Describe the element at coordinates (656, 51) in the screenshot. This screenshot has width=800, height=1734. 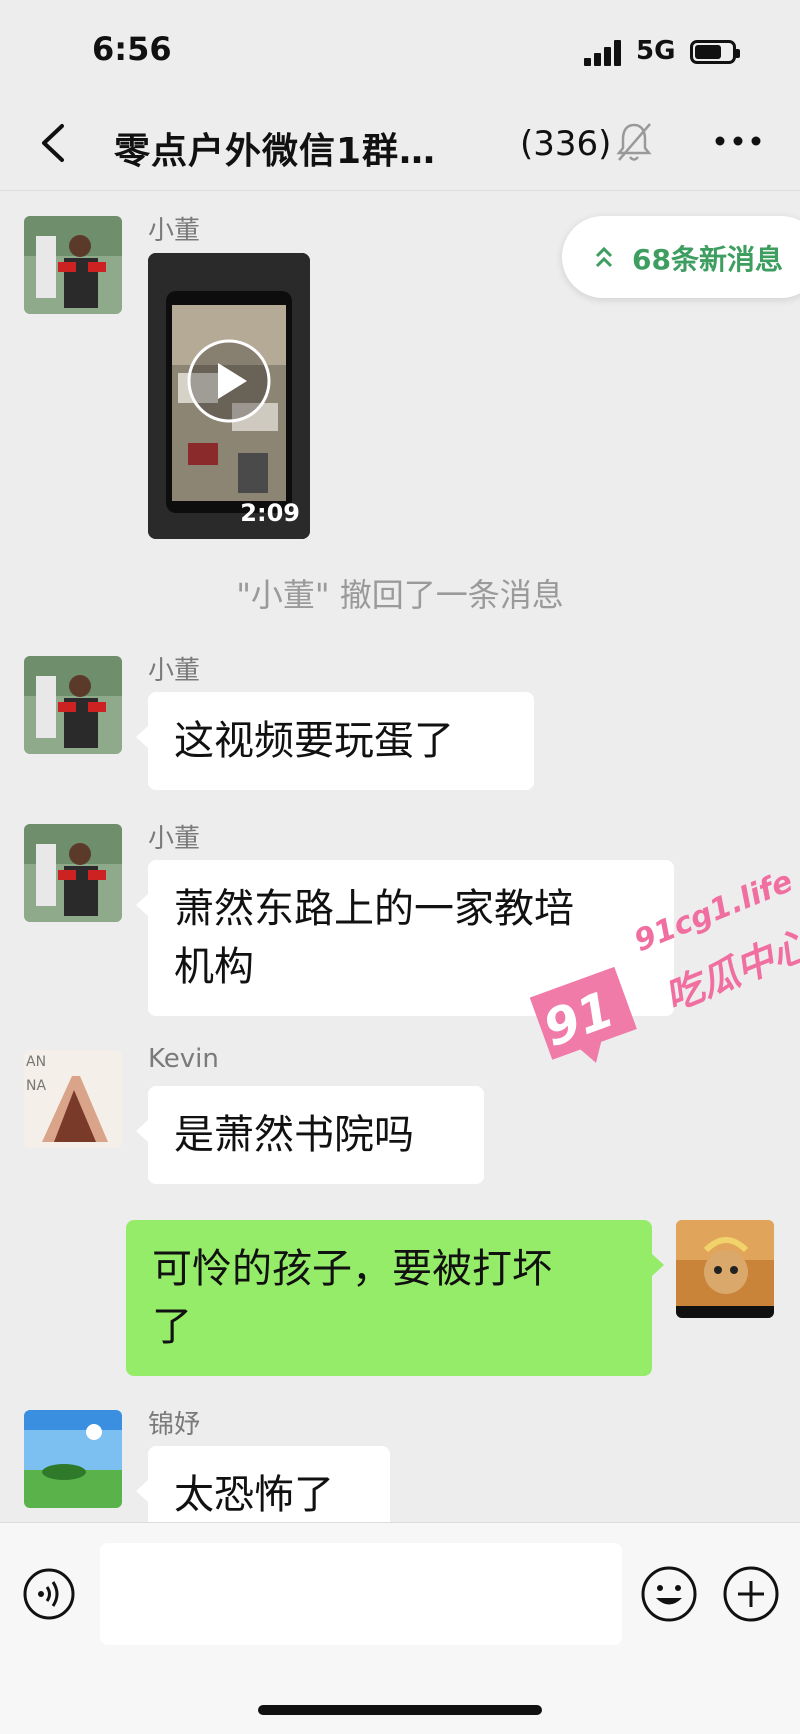
I see `network-label: 5G` at that location.